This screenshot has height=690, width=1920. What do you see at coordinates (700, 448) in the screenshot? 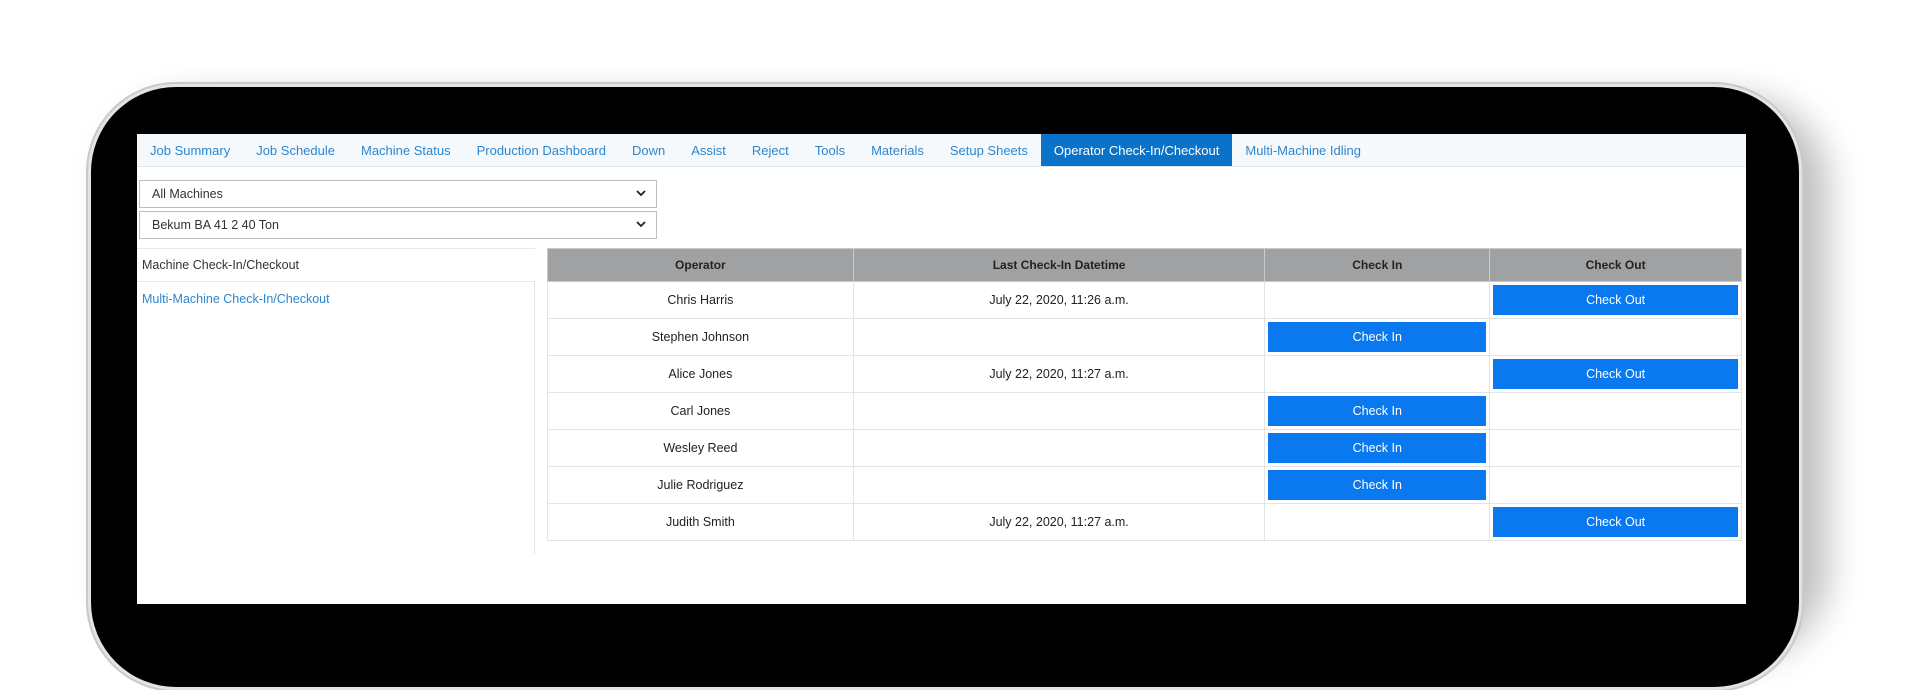
I see `operator-name: Wesley Reed` at bounding box center [700, 448].